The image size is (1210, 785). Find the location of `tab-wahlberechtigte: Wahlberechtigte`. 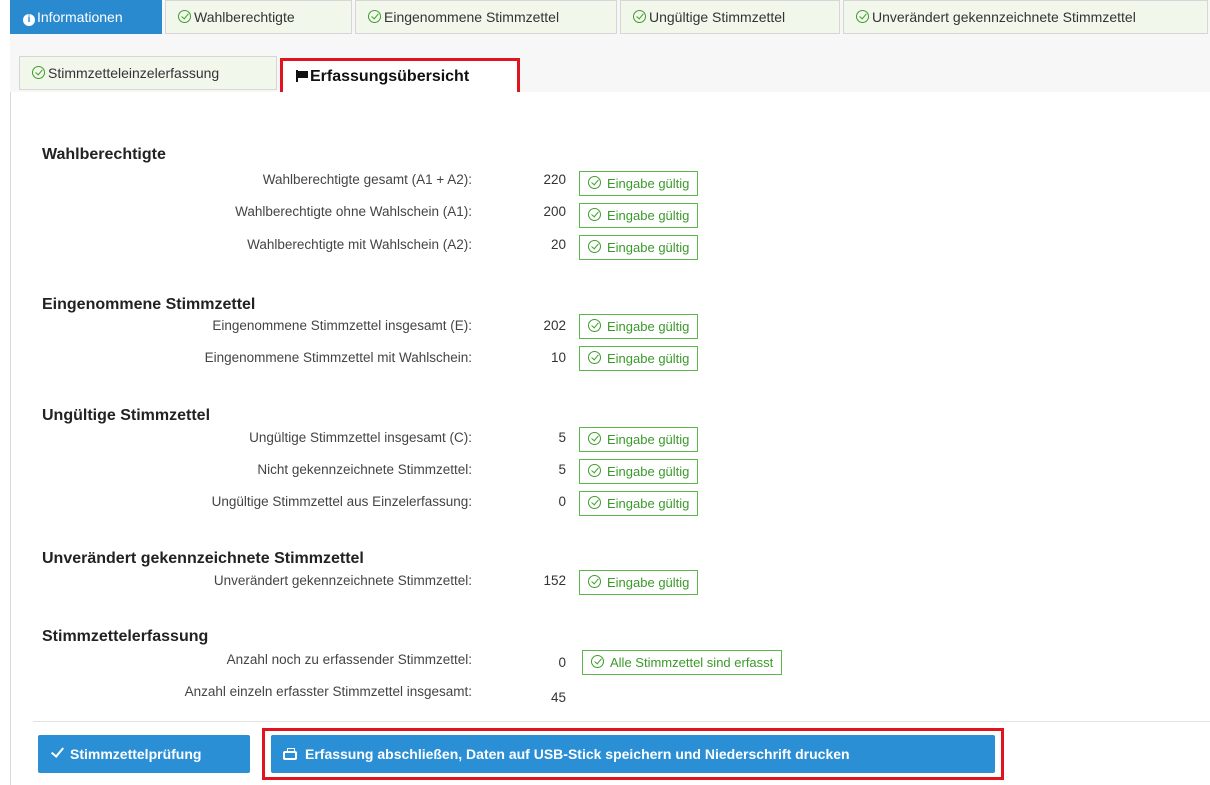

tab-wahlberechtigte: Wahlberechtigte is located at coordinates (258, 17).